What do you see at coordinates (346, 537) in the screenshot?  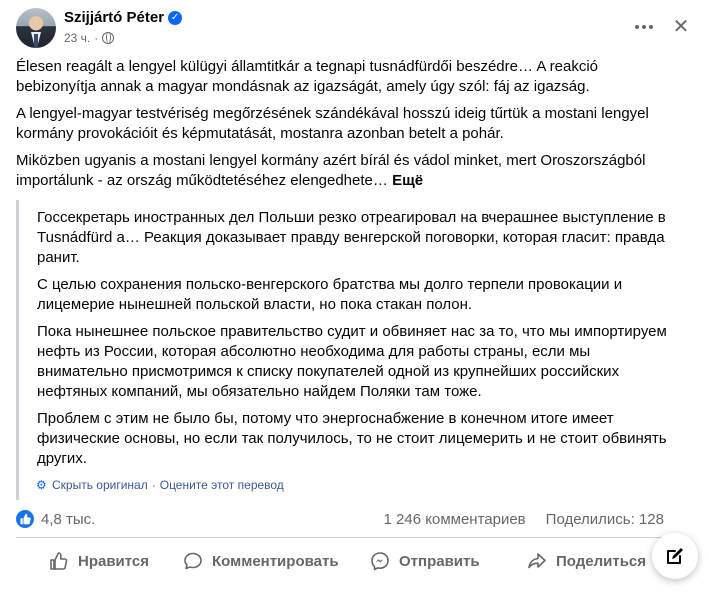 I see `divider` at bounding box center [346, 537].